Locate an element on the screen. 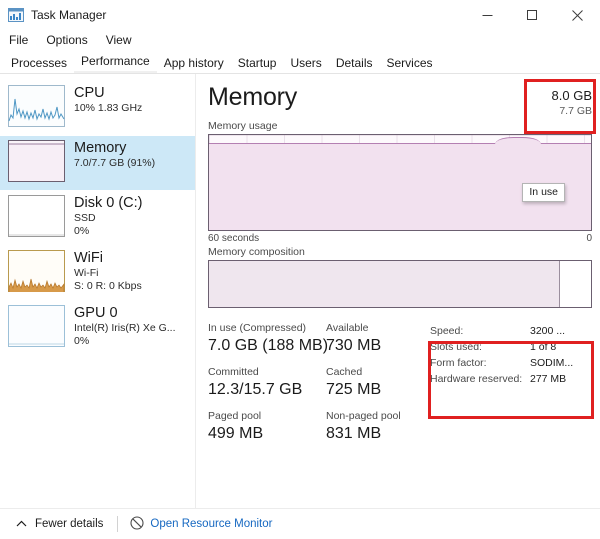  graph-tooltip: In use is located at coordinates (543, 192).